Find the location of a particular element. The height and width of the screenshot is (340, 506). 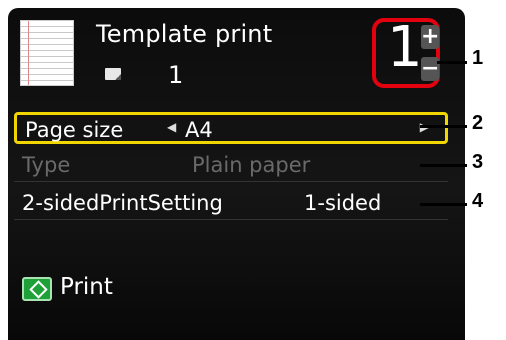

setting-label: Page size is located at coordinates (74, 130).